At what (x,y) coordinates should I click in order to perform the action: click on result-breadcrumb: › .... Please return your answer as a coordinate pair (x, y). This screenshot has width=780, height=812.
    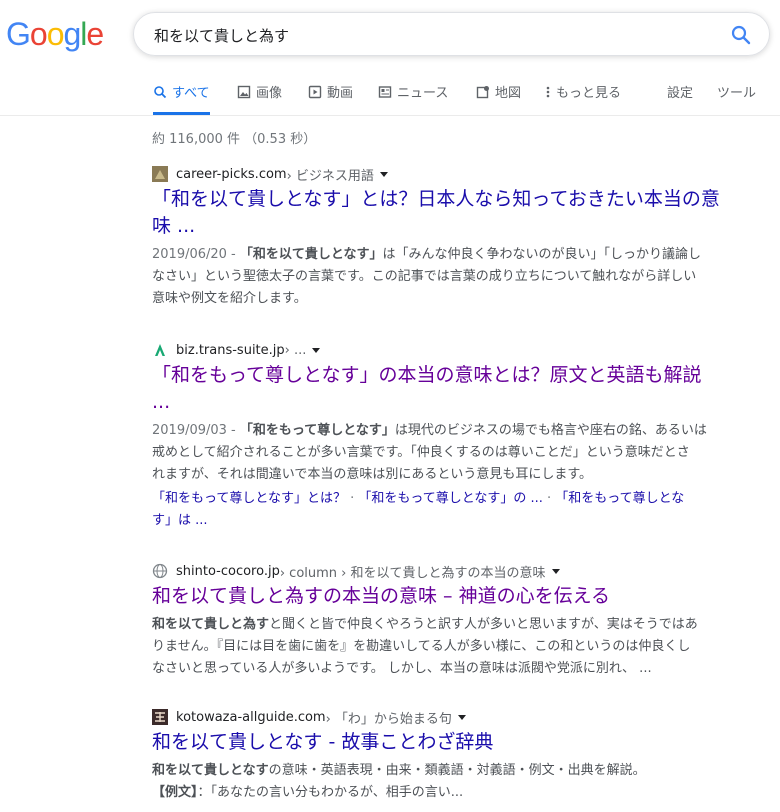
    Looking at the image, I should click on (295, 350).